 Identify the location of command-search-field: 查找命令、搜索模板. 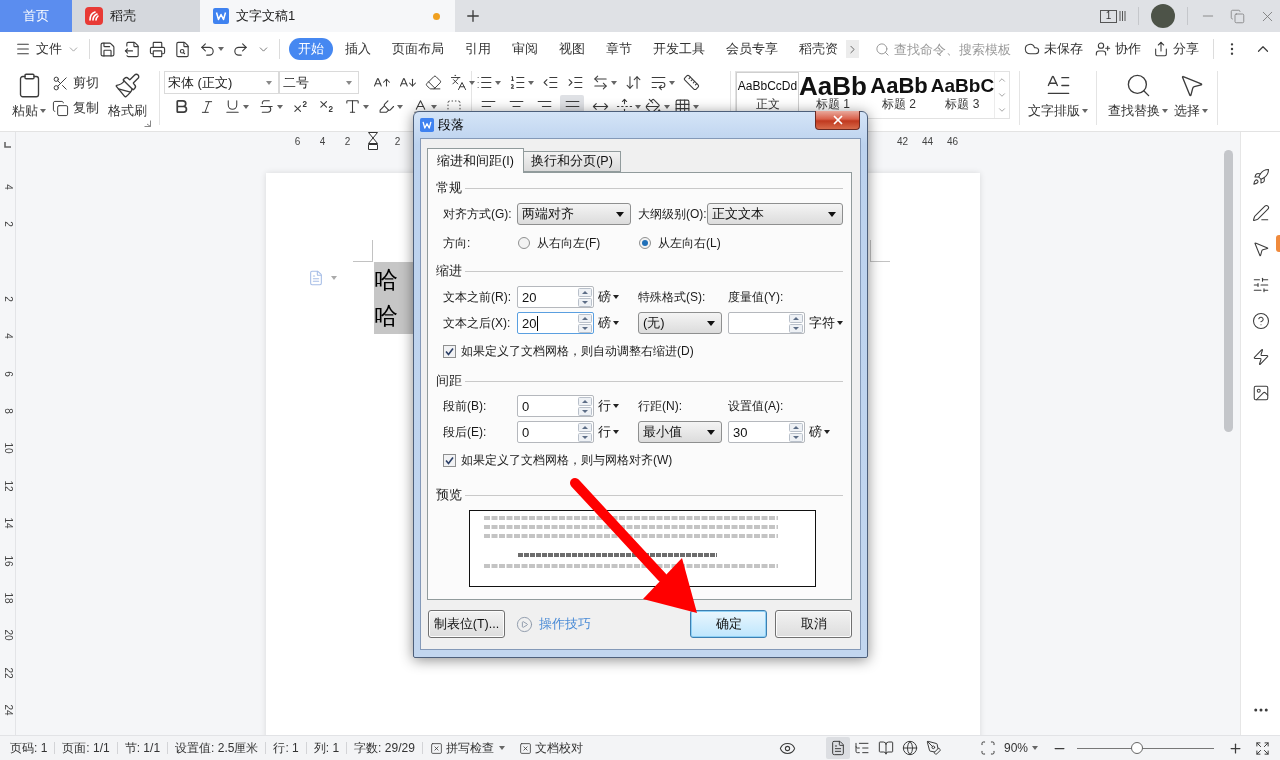
(955, 49).